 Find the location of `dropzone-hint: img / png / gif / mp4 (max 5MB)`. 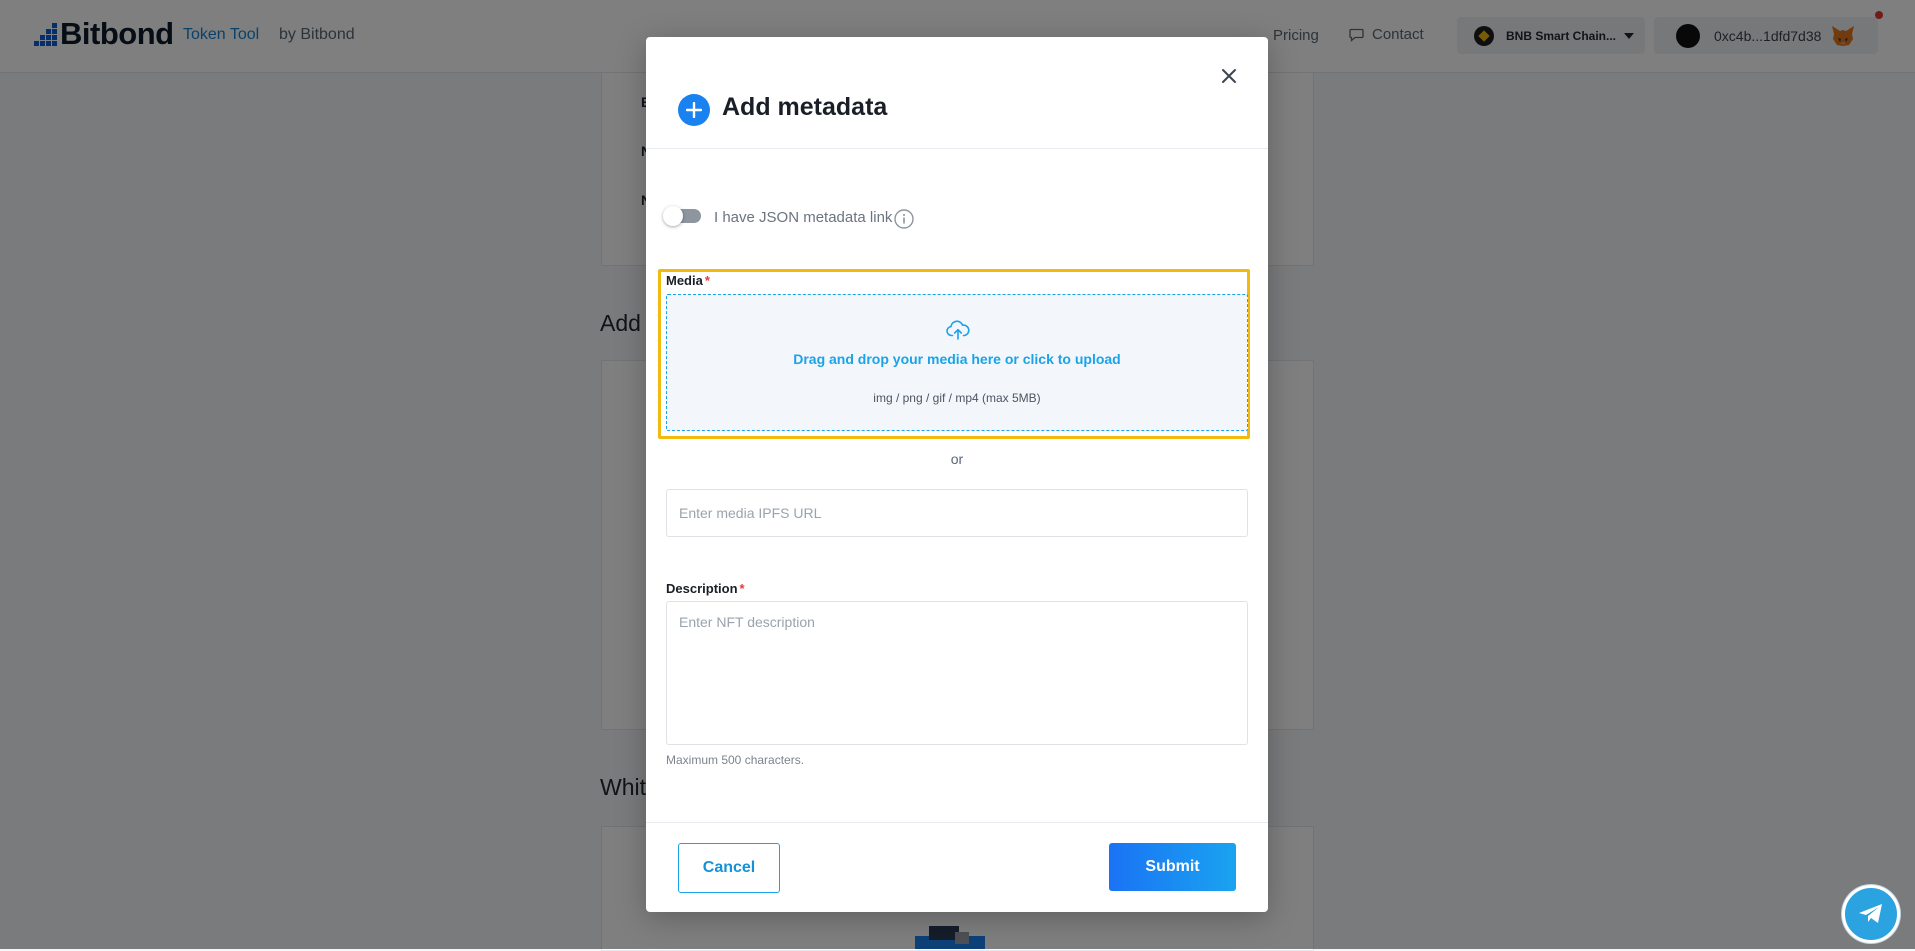

dropzone-hint: img / png / gif / mp4 (max 5MB) is located at coordinates (957, 398).